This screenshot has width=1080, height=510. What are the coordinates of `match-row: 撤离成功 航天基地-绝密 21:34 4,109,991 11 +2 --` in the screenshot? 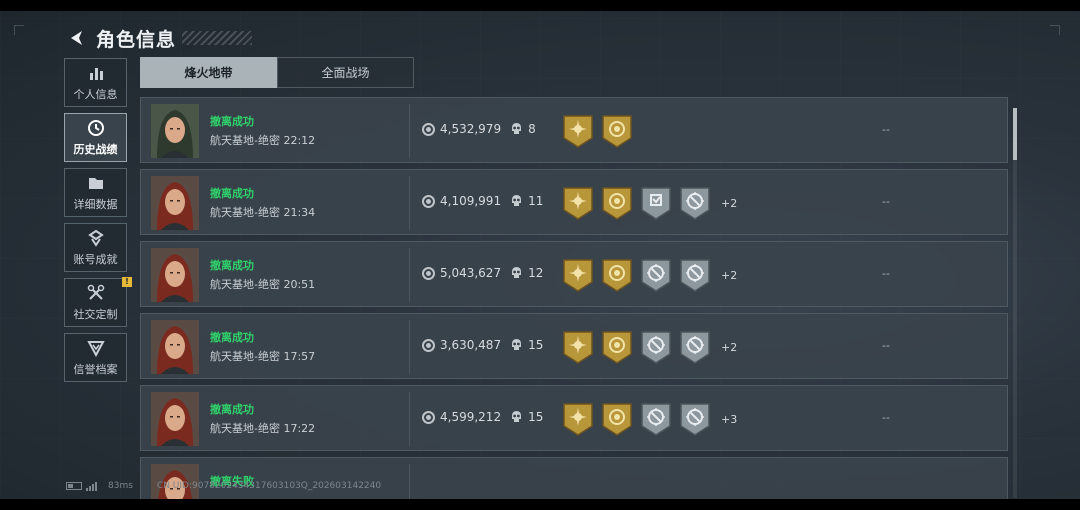 It's located at (574, 202).